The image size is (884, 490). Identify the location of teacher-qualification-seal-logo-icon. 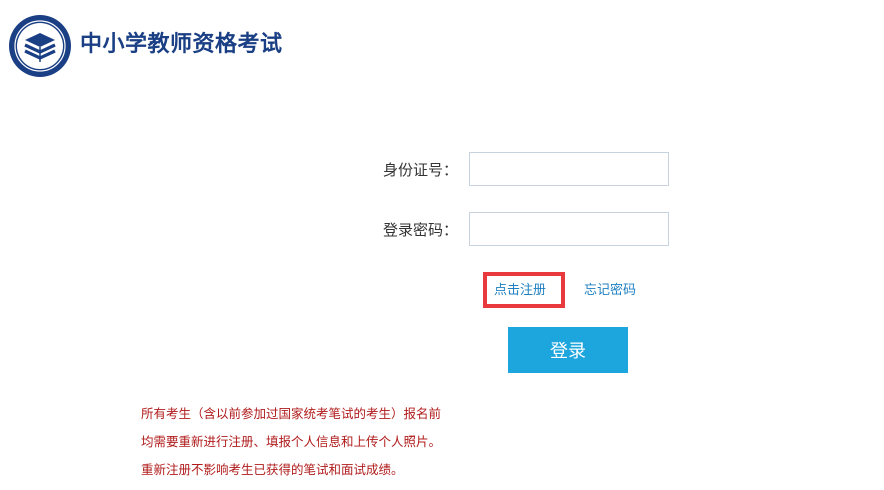
(40, 46).